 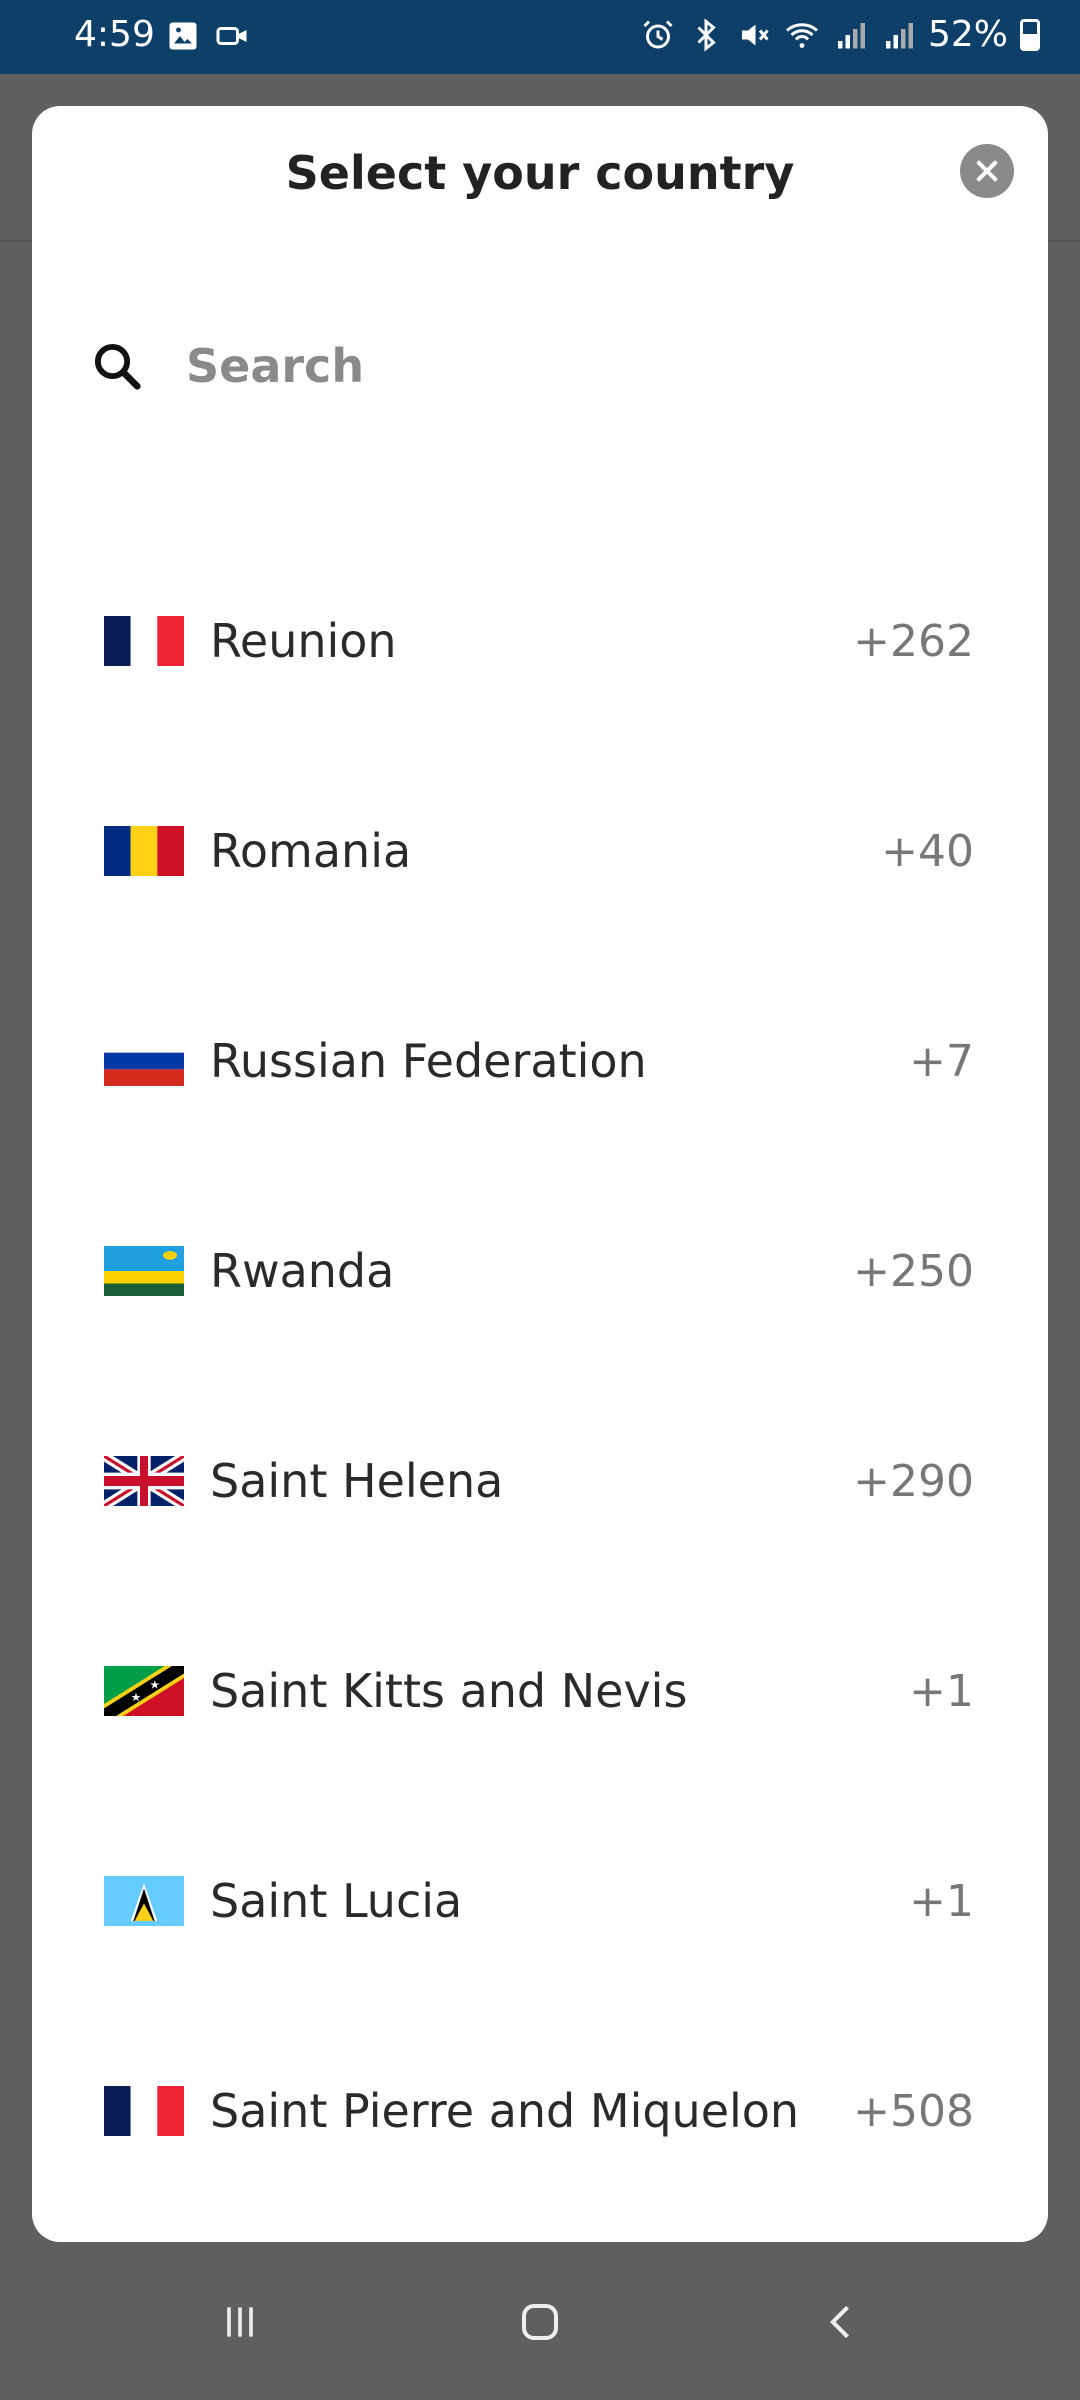 I want to click on dial-code: +262, so click(x=913, y=641).